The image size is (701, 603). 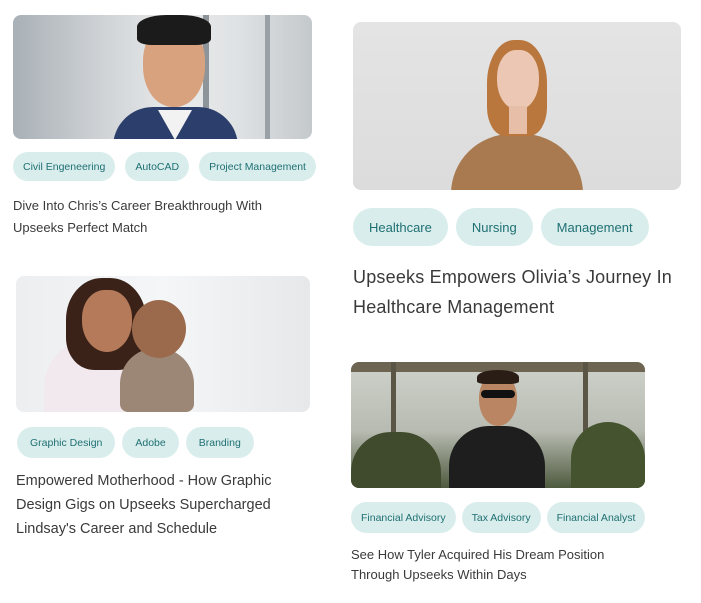 I want to click on person-sweater, so click(x=517, y=162).